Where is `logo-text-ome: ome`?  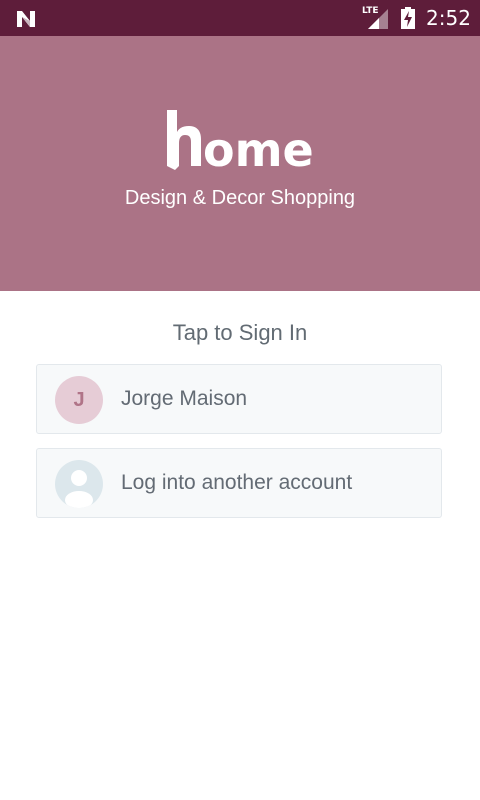
logo-text-ome: ome is located at coordinates (258, 146).